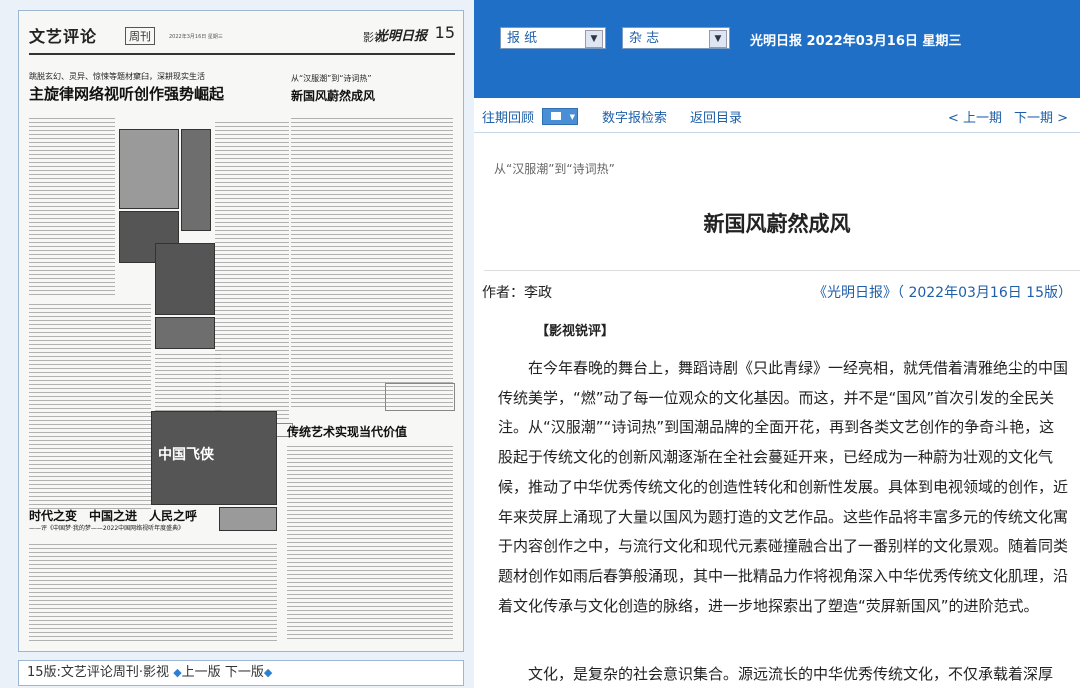 The image size is (1080, 690). Describe the element at coordinates (676, 38) in the screenshot. I see `magazine-select: 杂 志 ▼` at that location.